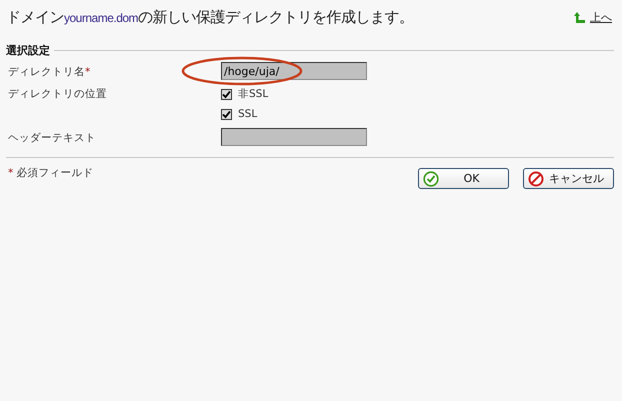 This screenshot has height=401, width=622. I want to click on check-icon, so click(431, 178).